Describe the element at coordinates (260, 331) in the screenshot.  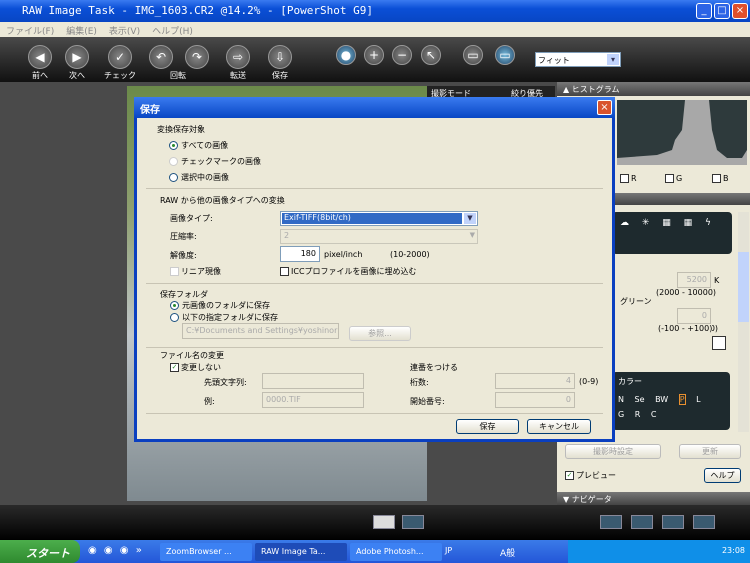
I see `folder-path-field: C:¥Documents and Settings¥yoshinori.toy` at that location.